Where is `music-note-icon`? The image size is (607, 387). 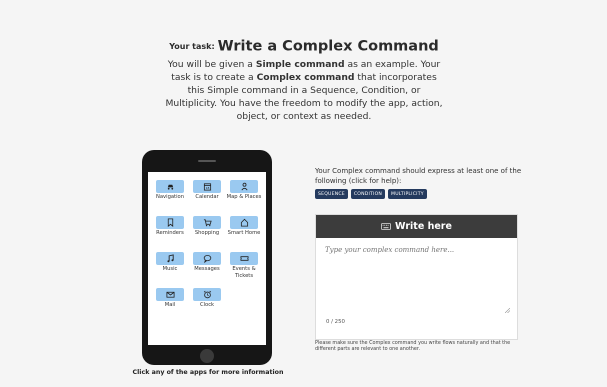
music-note-icon is located at coordinates (170, 258).